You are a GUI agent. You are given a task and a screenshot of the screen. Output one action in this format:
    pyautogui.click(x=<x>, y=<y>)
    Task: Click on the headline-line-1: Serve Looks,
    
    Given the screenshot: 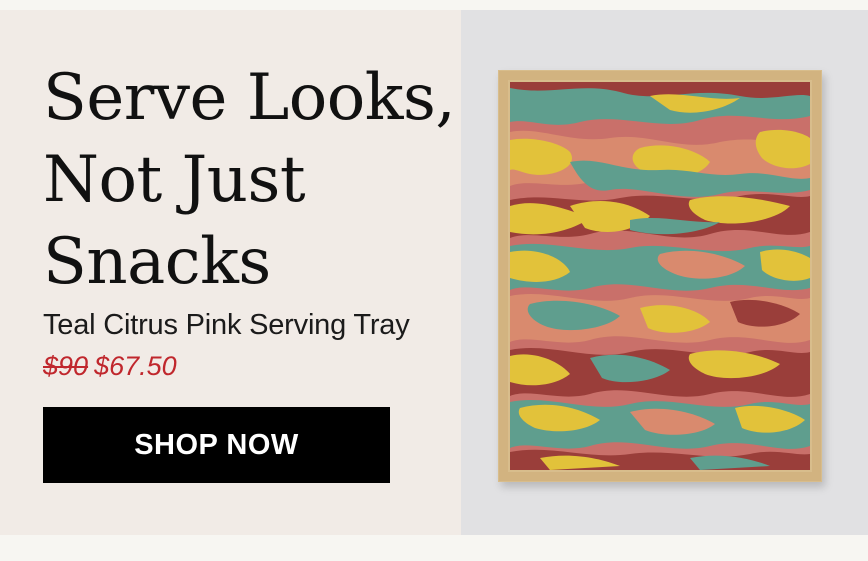 What is the action you would take?
    pyautogui.click(x=249, y=98)
    